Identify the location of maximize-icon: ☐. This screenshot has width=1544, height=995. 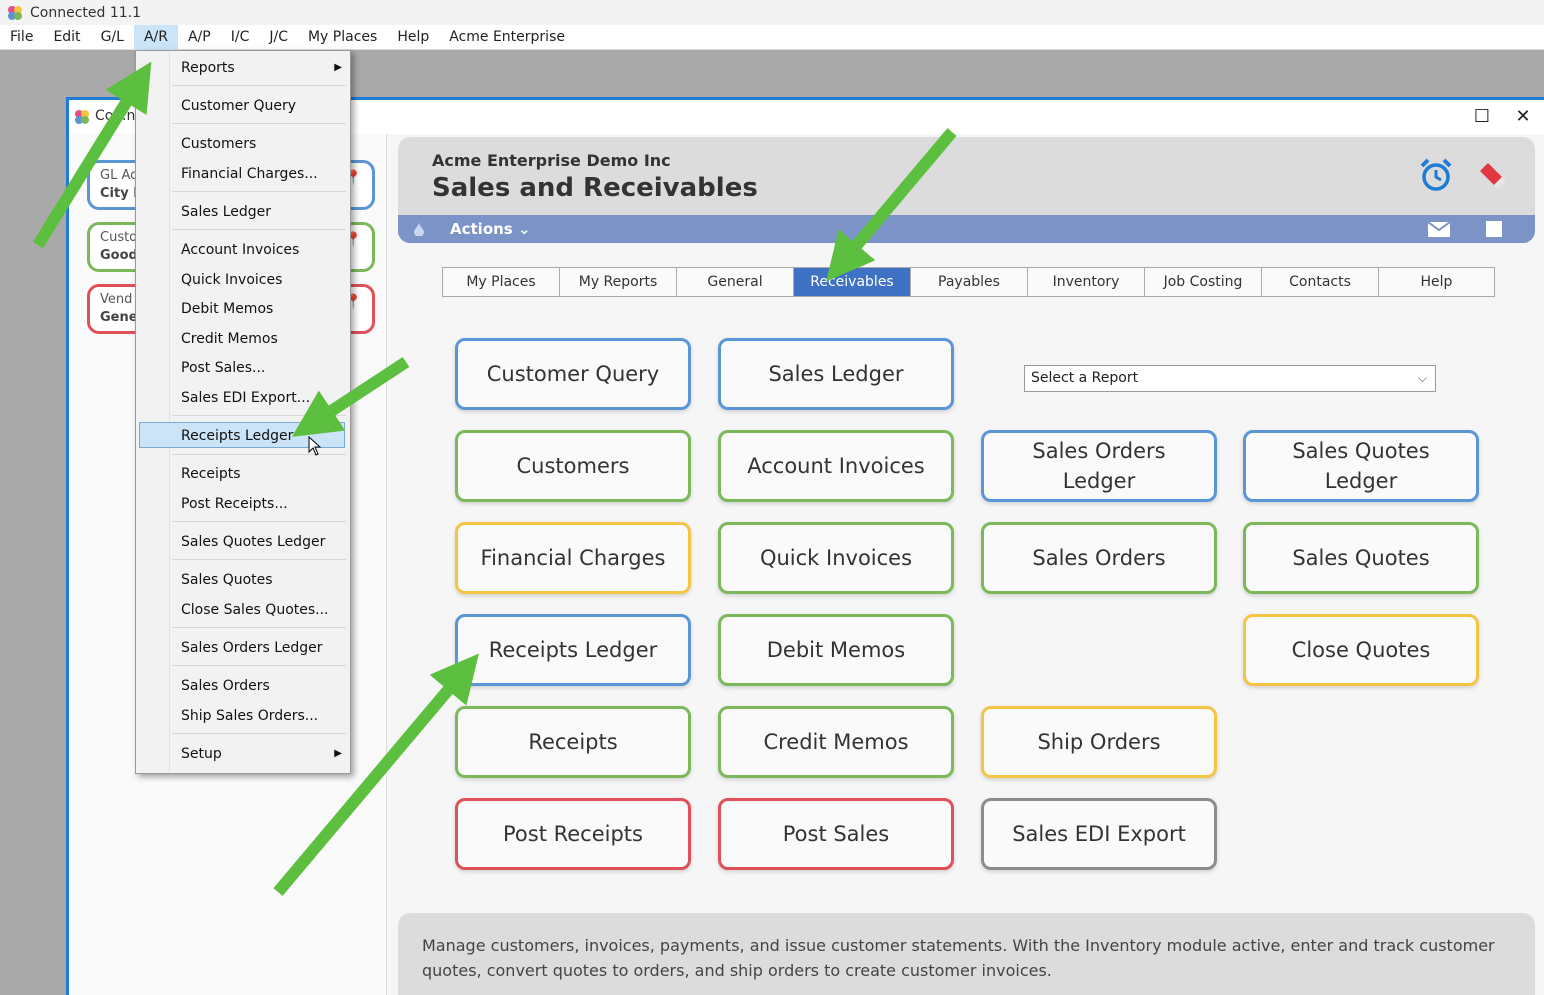
(1482, 117).